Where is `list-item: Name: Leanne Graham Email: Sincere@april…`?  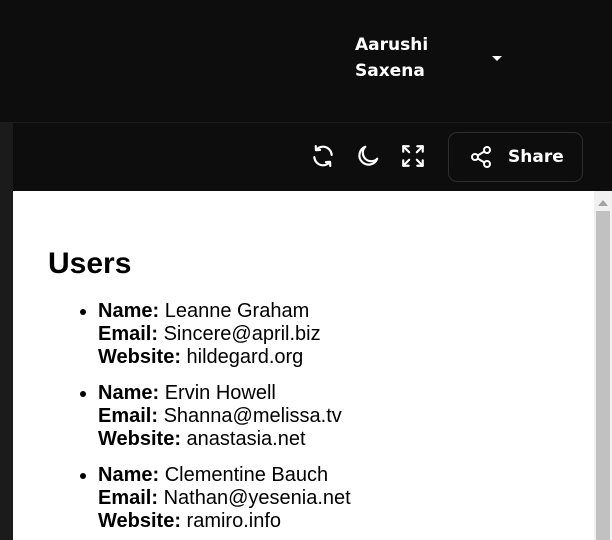
list-item: Name: Leanne Graham Email: Sincere@april… is located at coordinates (333, 334).